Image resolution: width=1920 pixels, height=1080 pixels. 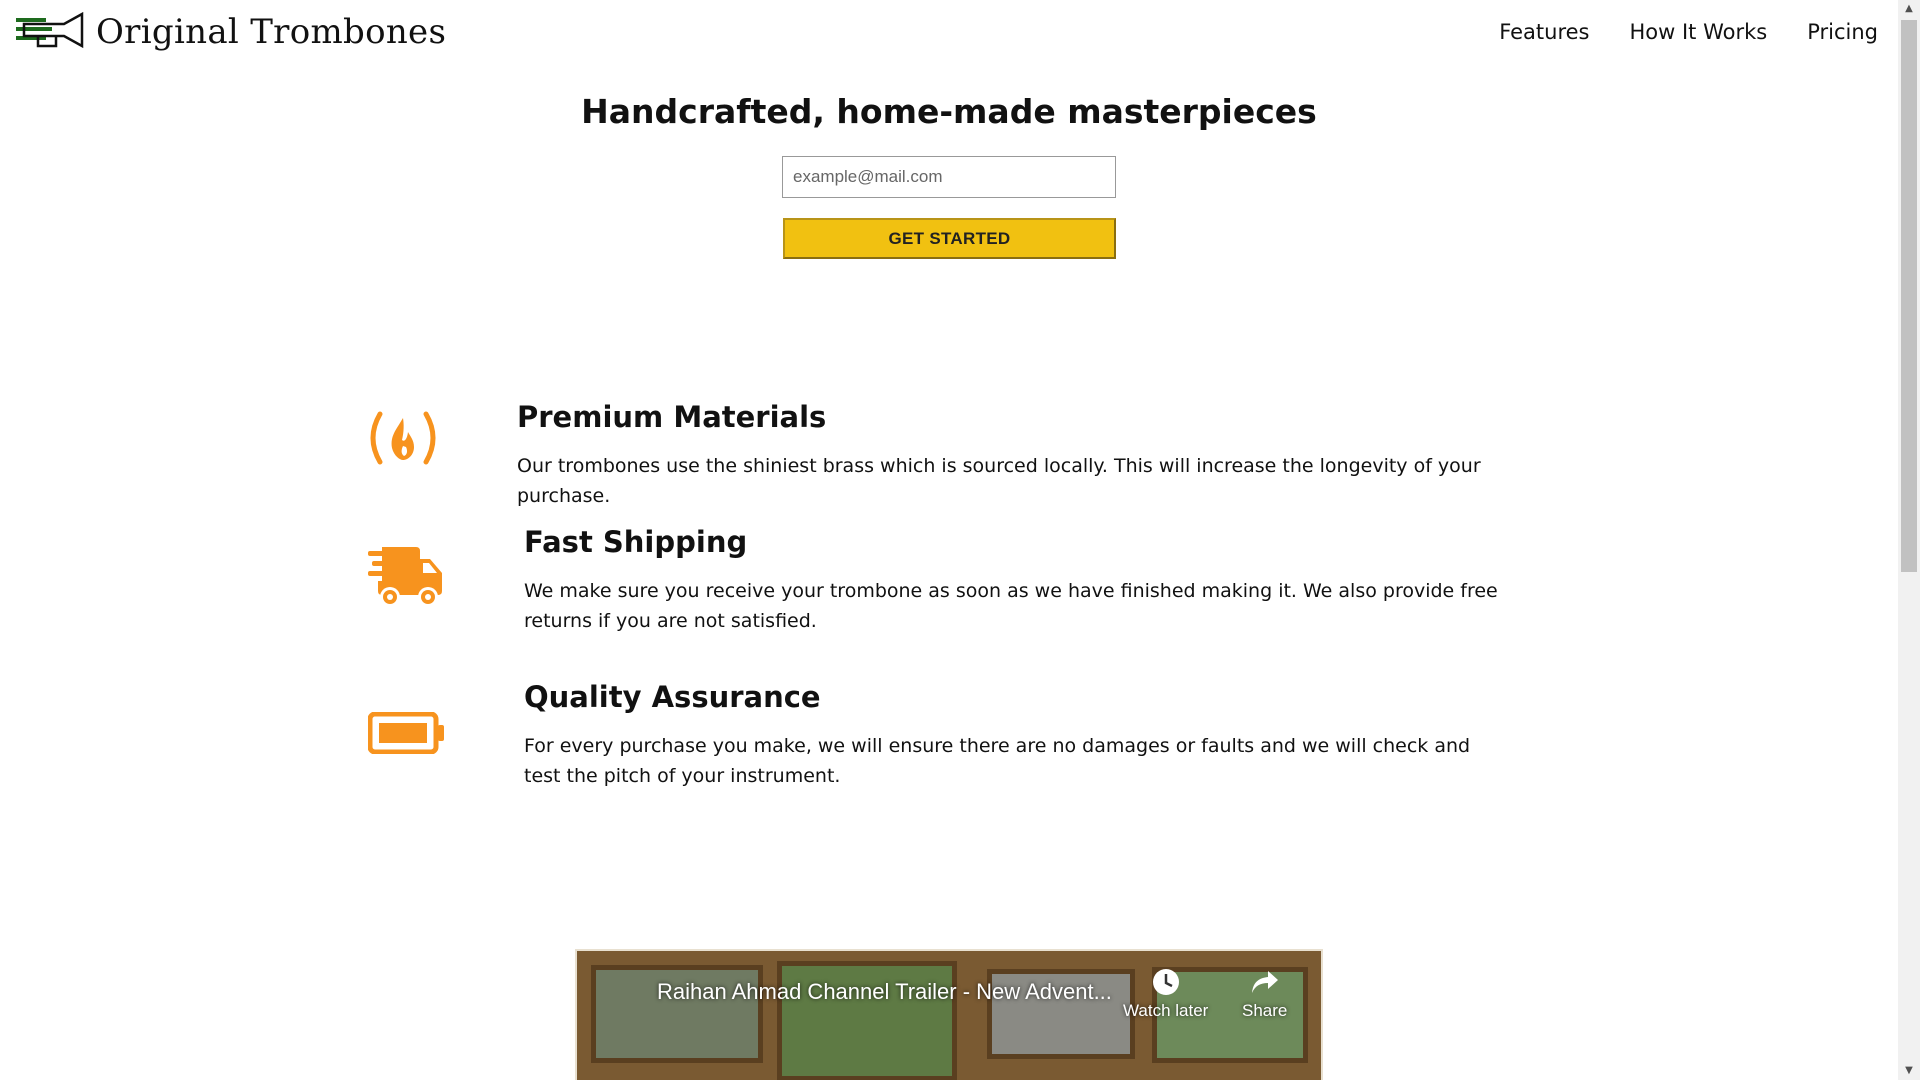 I want to click on share-button: Share, so click(x=1264, y=994).